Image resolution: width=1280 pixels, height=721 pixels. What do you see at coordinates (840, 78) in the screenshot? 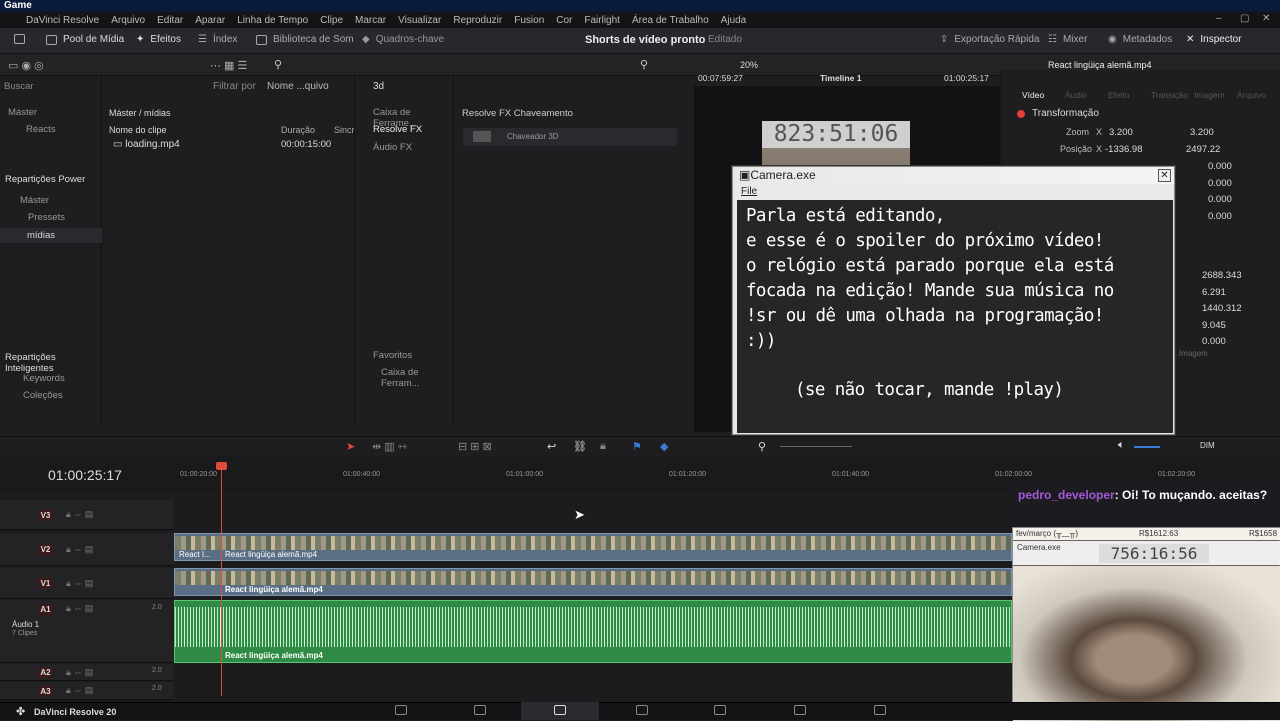
I see `timeline-selector: Timeline 1` at bounding box center [840, 78].